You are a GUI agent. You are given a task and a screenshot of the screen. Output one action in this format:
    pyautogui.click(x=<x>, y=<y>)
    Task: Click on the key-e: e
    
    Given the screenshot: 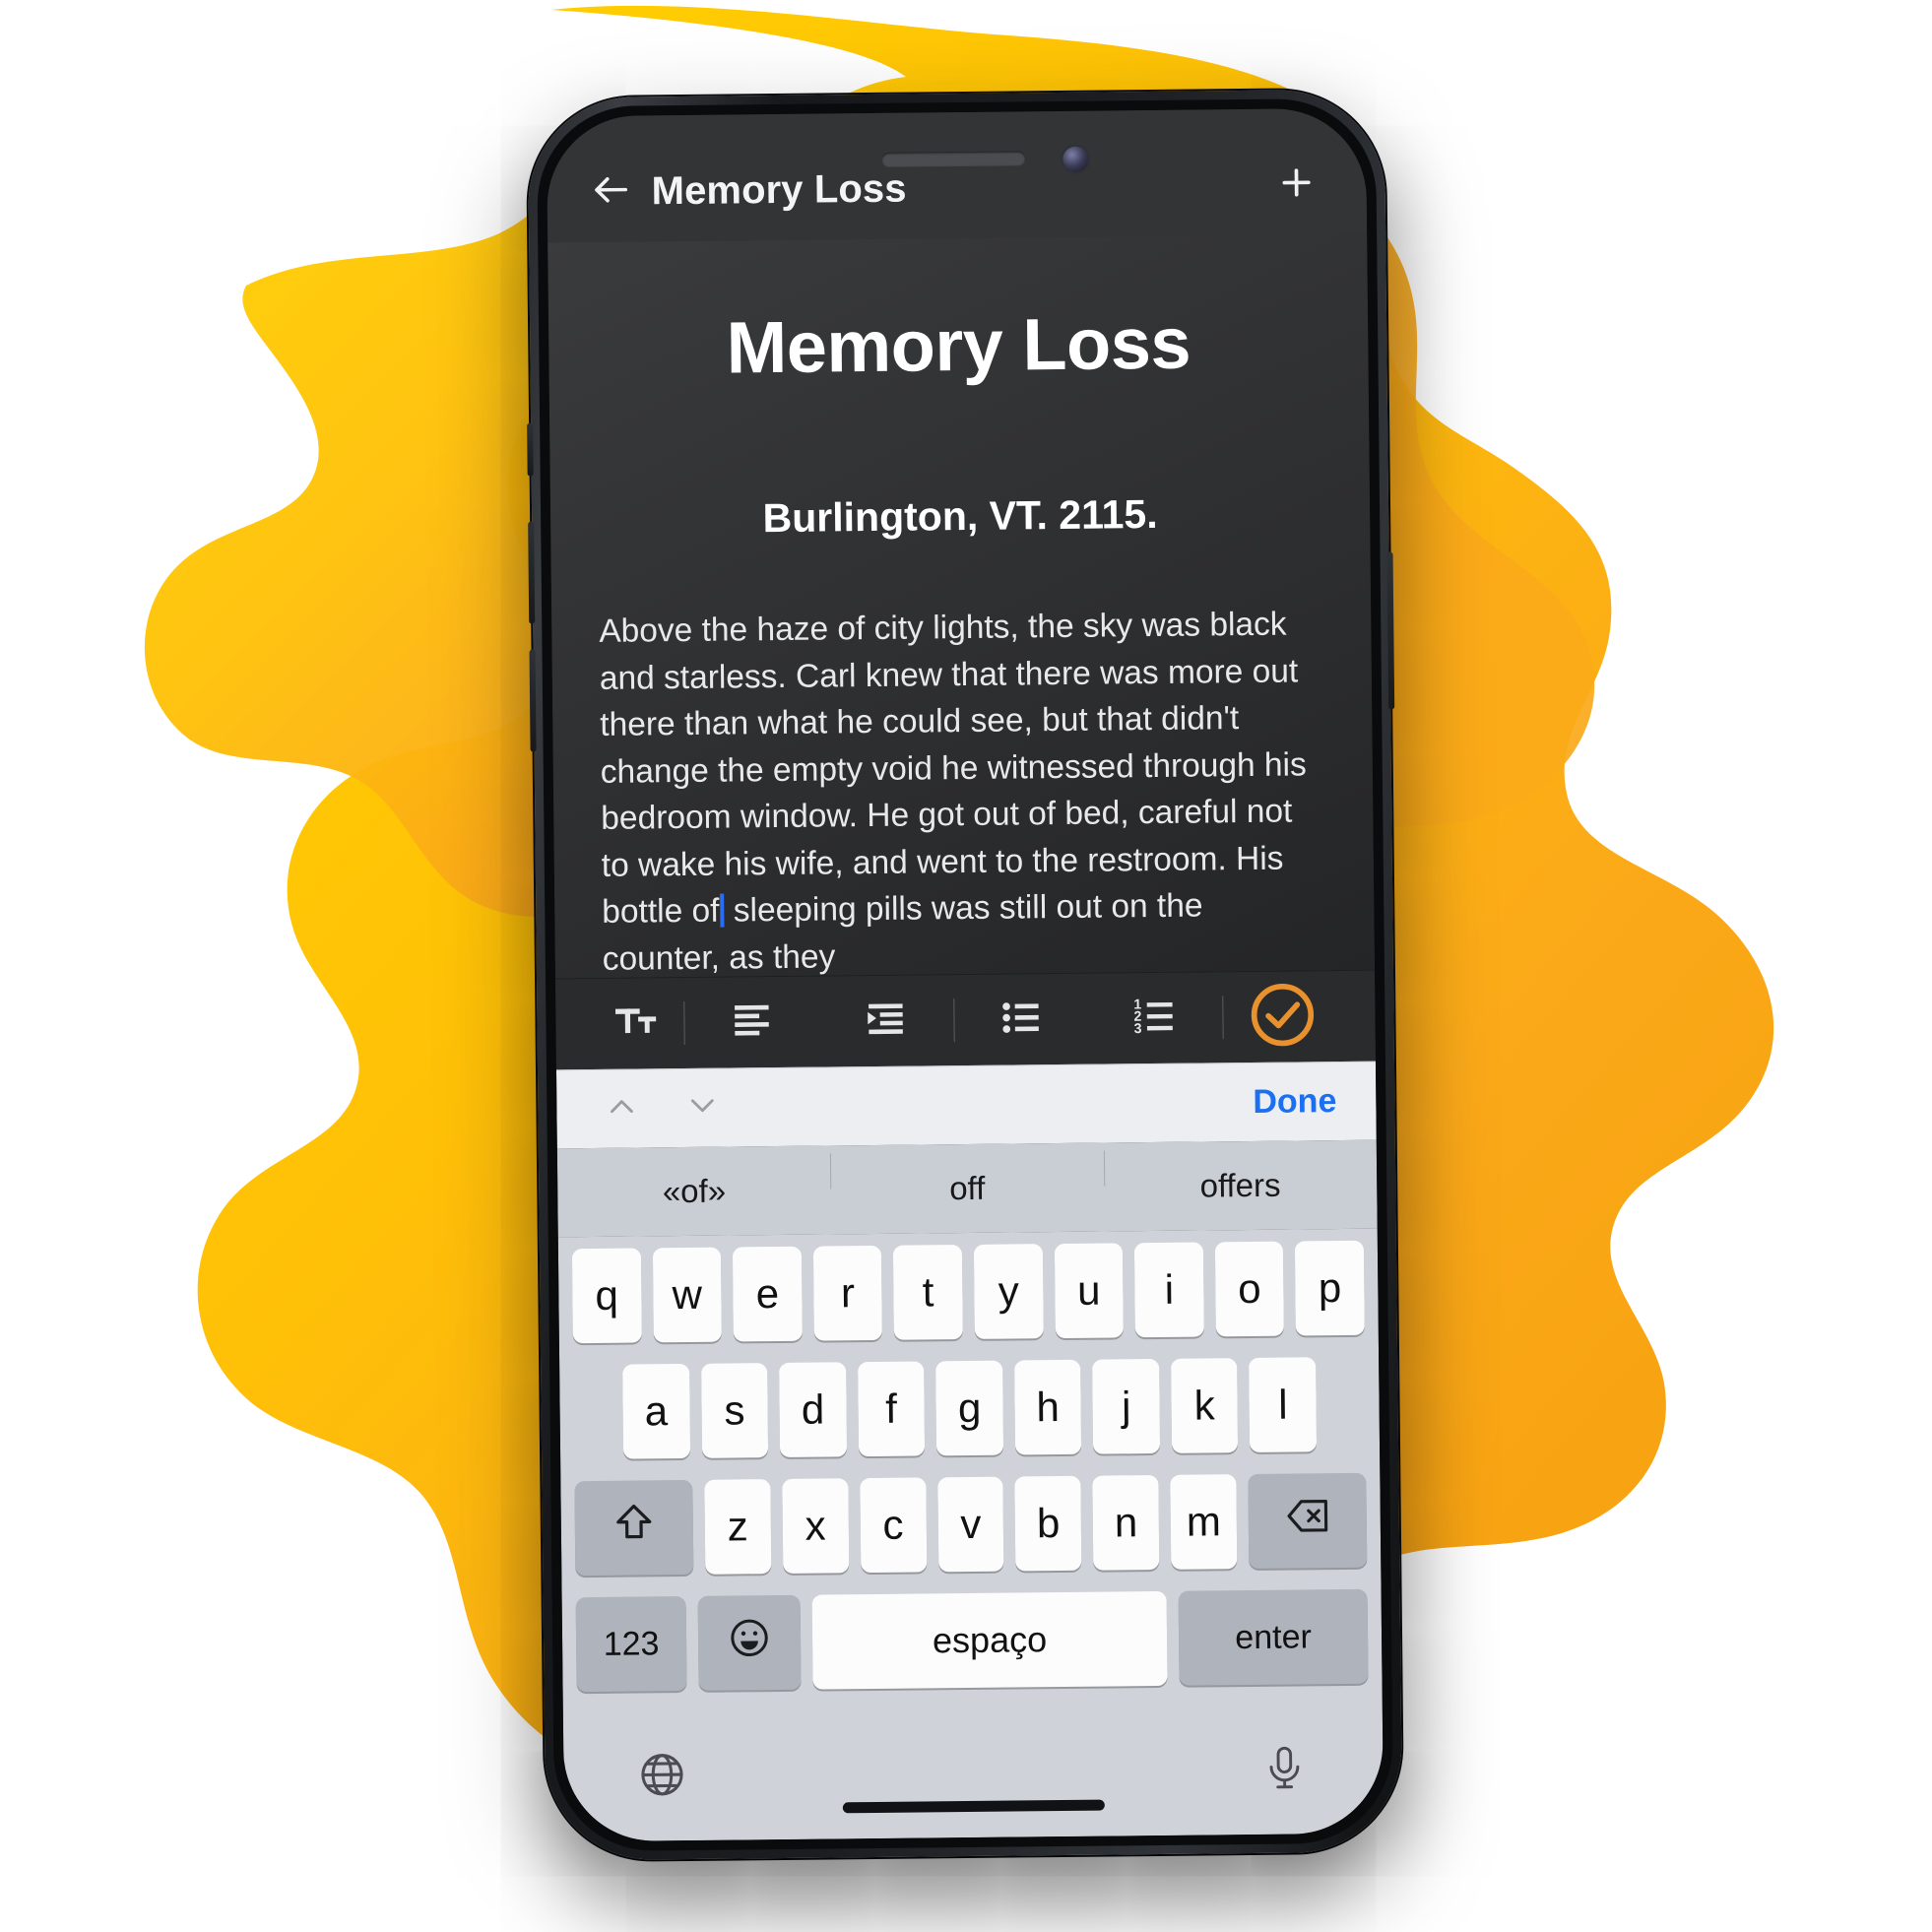 What is the action you would take?
    pyautogui.click(x=768, y=1294)
    